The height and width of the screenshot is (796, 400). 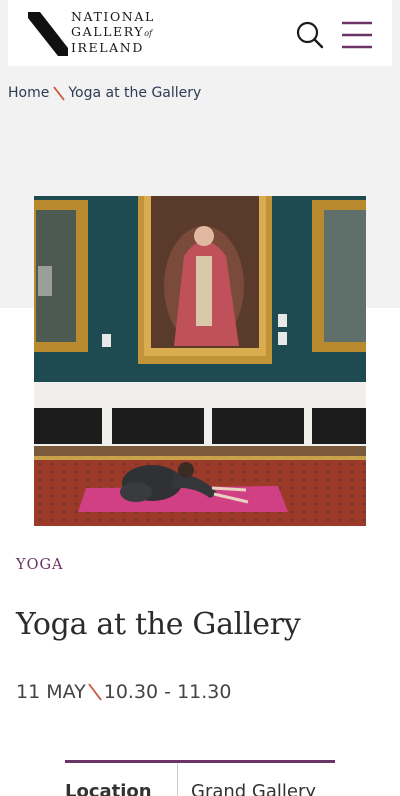 I want to click on site-header: NATIONAL GALLERYof IRELAND, so click(x=200, y=33).